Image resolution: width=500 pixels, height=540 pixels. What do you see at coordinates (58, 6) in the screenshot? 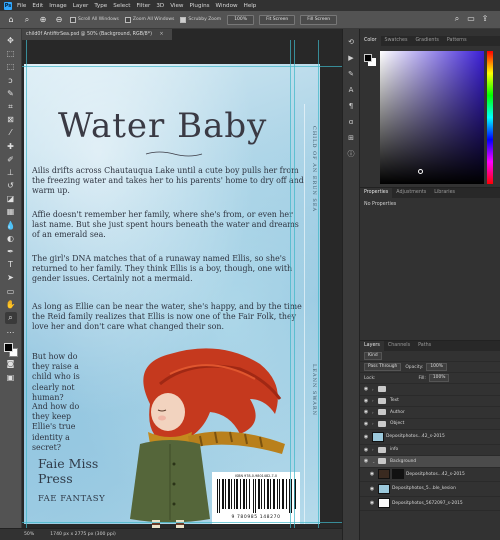
I see `menu-image: Image` at bounding box center [58, 6].